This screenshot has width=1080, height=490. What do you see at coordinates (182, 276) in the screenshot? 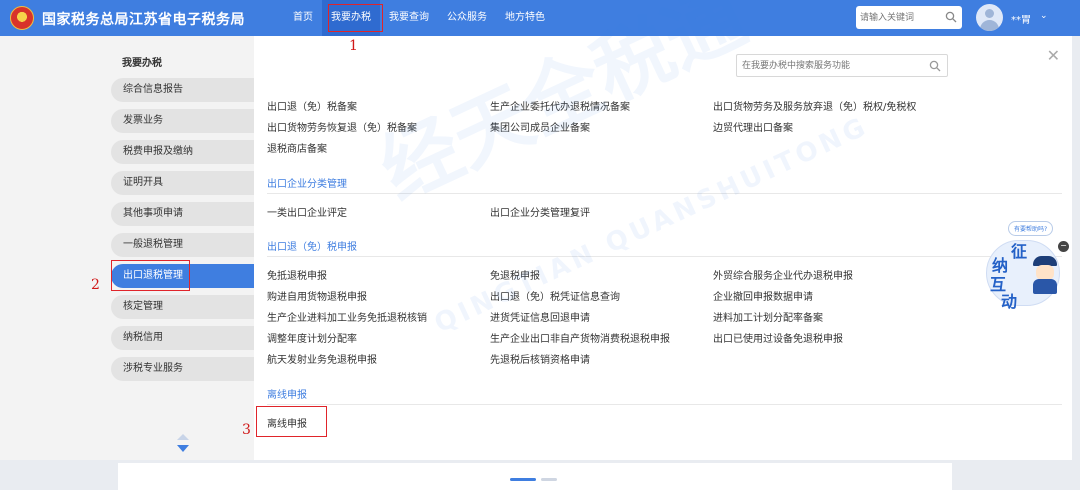
I see `sidebar-item-export-refund: 出口退税管理` at bounding box center [182, 276].